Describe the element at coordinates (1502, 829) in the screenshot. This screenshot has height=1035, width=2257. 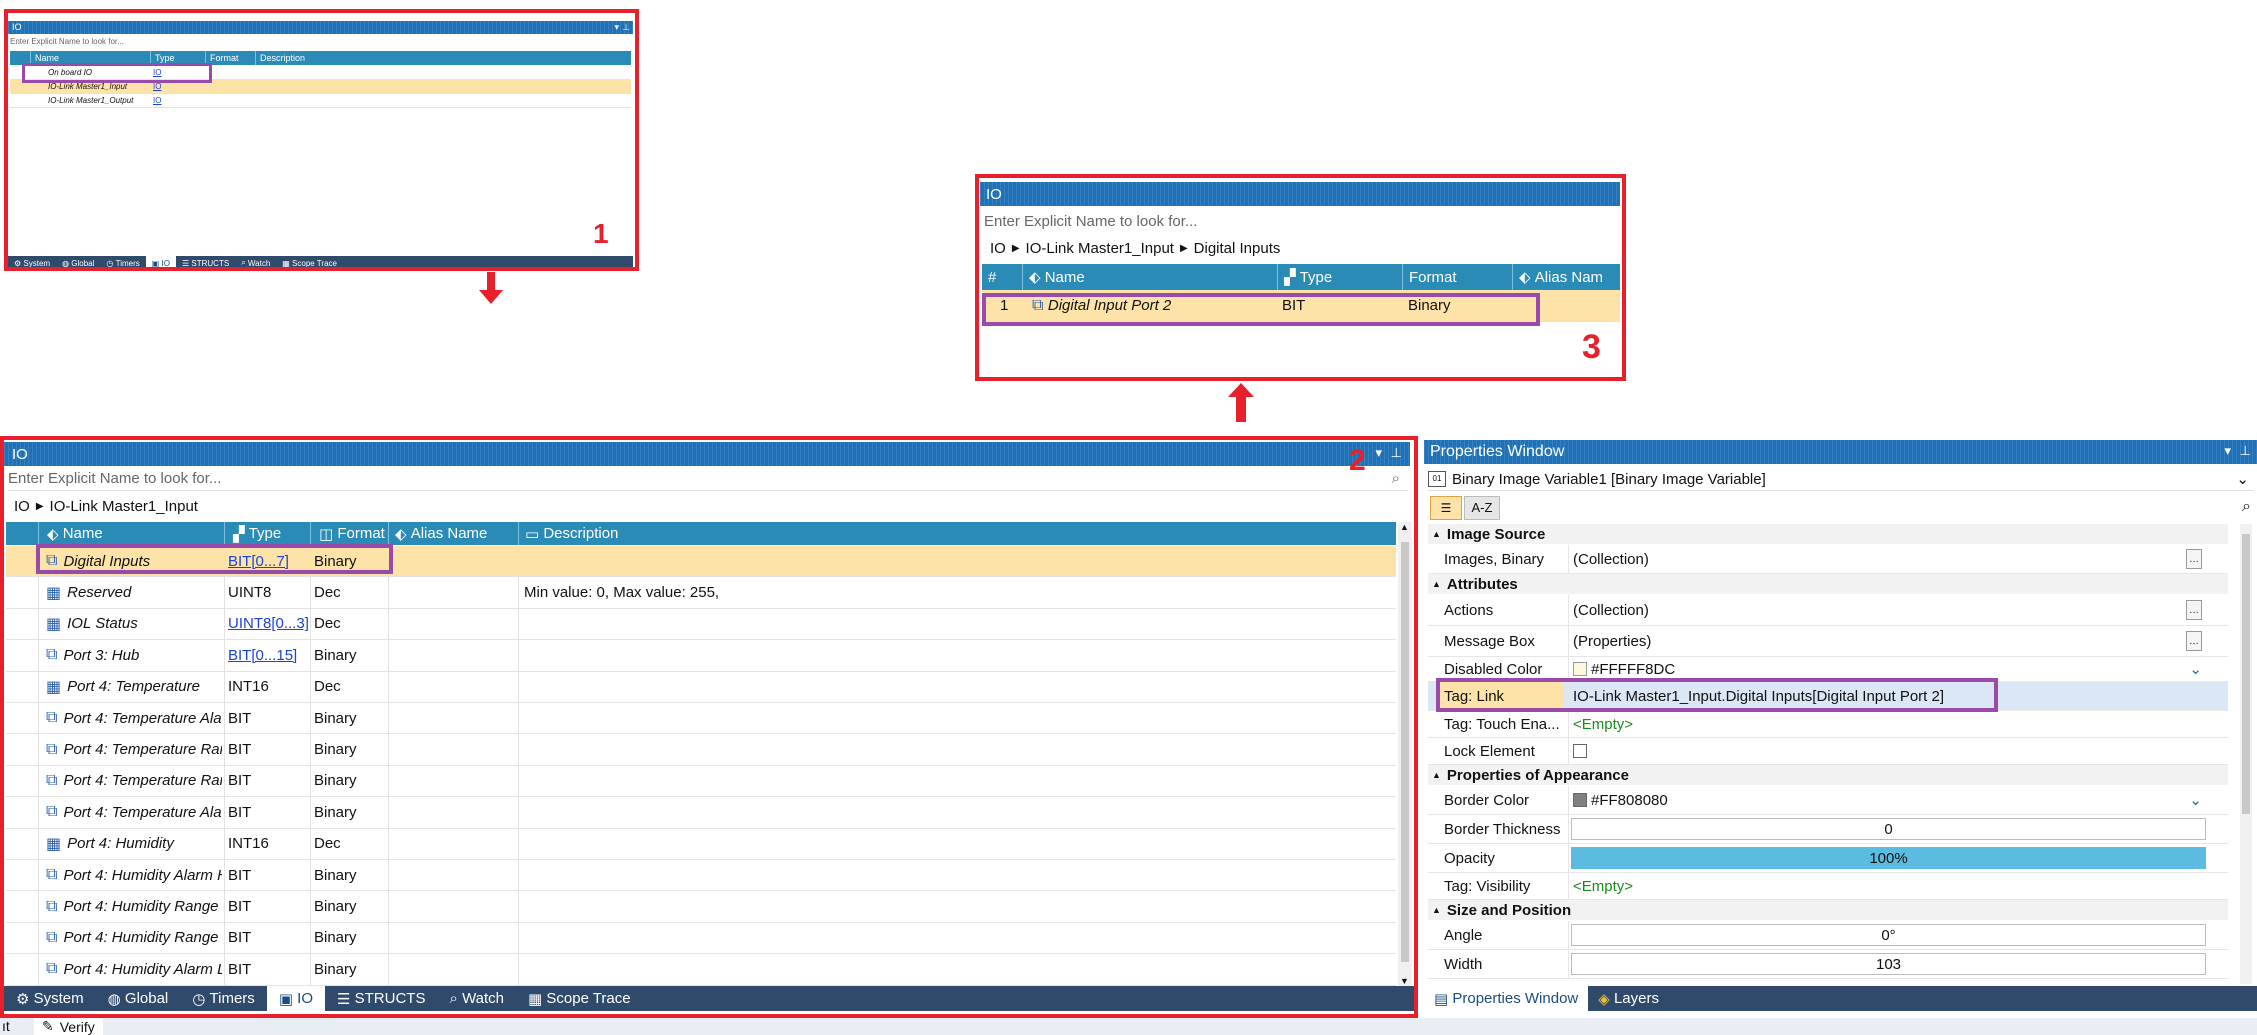
I see `property-key: Border Thickness` at that location.